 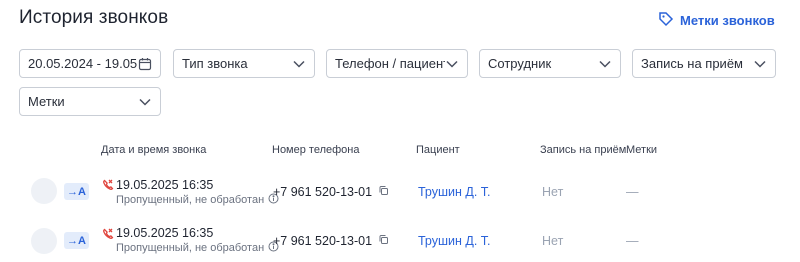 I want to click on column-header-datetime: Дата и время звонка, so click(x=154, y=150).